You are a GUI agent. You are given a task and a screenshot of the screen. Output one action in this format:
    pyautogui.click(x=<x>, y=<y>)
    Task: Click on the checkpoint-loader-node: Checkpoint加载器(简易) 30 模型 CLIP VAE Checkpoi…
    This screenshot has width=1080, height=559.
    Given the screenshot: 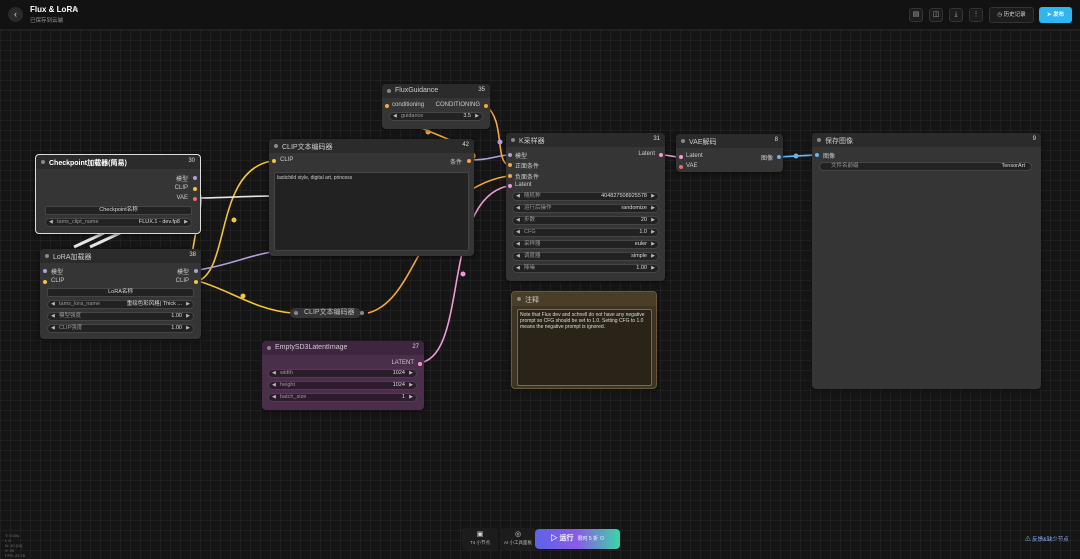 What is the action you would take?
    pyautogui.click(x=118, y=194)
    